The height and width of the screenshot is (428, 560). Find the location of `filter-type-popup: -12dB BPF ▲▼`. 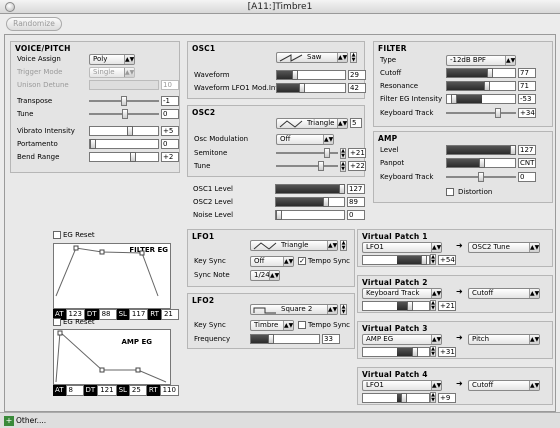

filter-type-popup: -12dB BPF ▲▼ is located at coordinates (481, 60).